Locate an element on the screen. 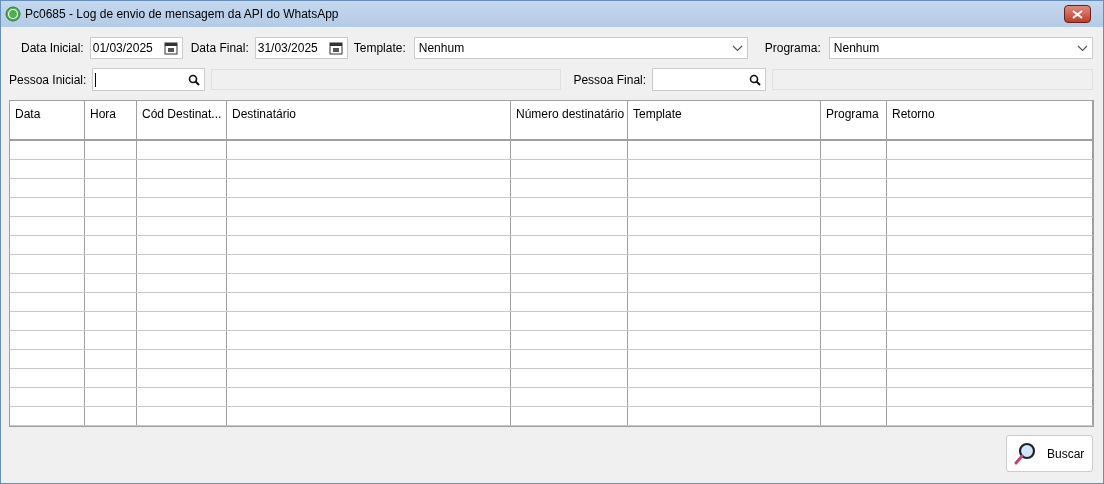  field-label: Pessoa Inicial: is located at coordinates (48, 80).